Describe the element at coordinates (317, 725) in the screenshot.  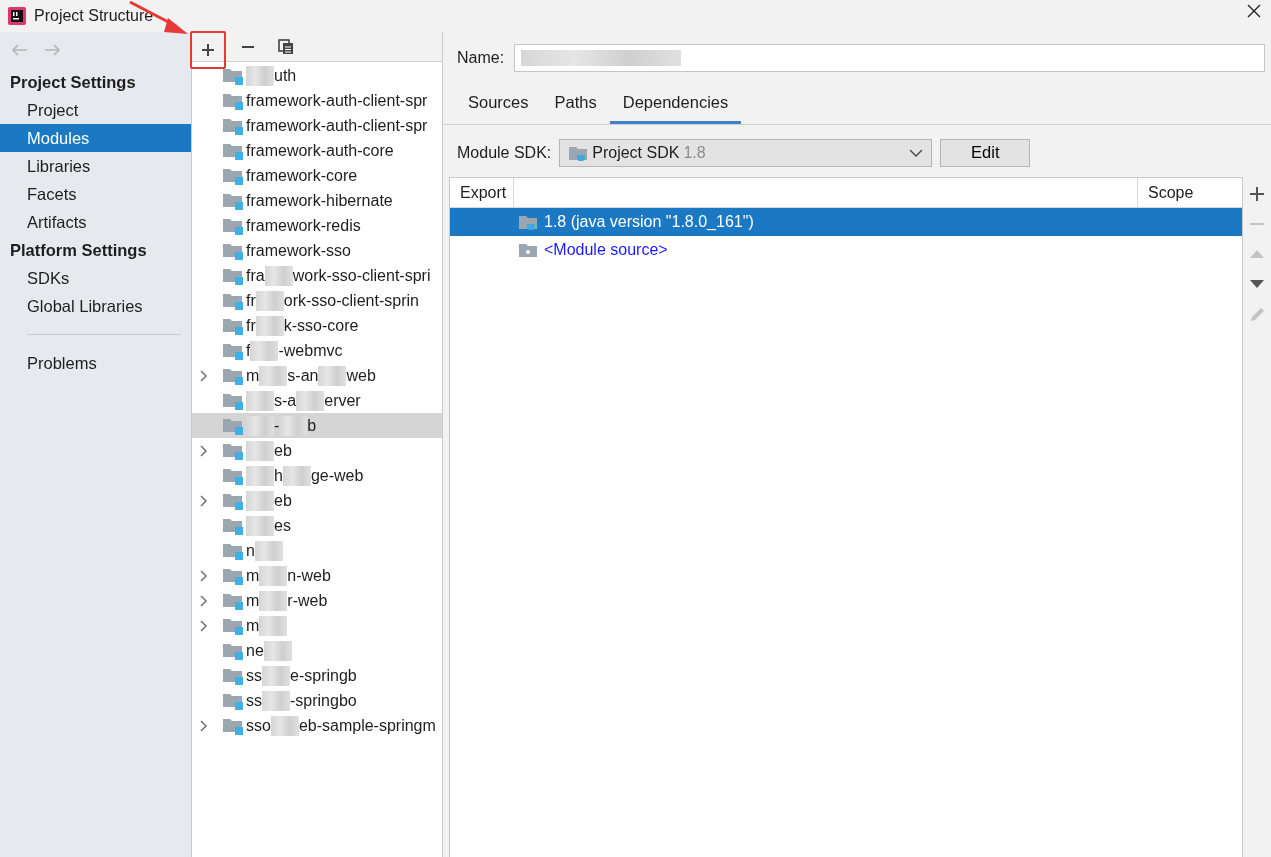
I see `module-item: sso eb-sample-springm` at that location.